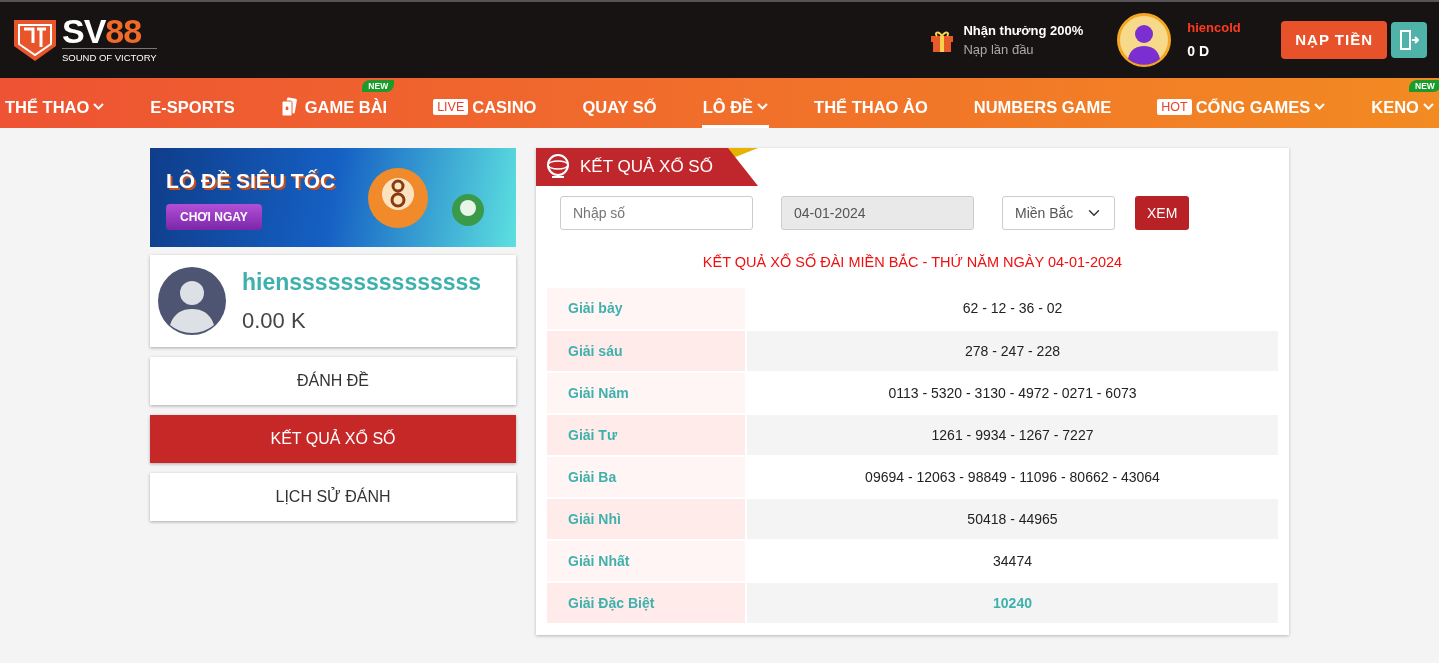 The image size is (1439, 663). What do you see at coordinates (251, 180) in the screenshot?
I see `banner-title: LÔ ĐỀ SIÊU TỐC` at bounding box center [251, 180].